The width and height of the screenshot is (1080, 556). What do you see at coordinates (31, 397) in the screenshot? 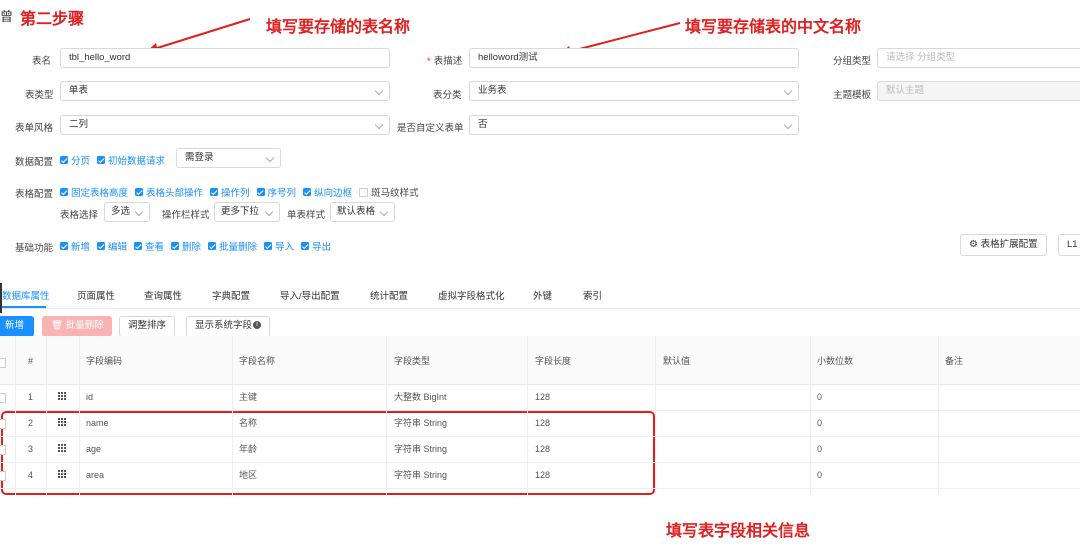
I see `row-index: 1` at bounding box center [31, 397].